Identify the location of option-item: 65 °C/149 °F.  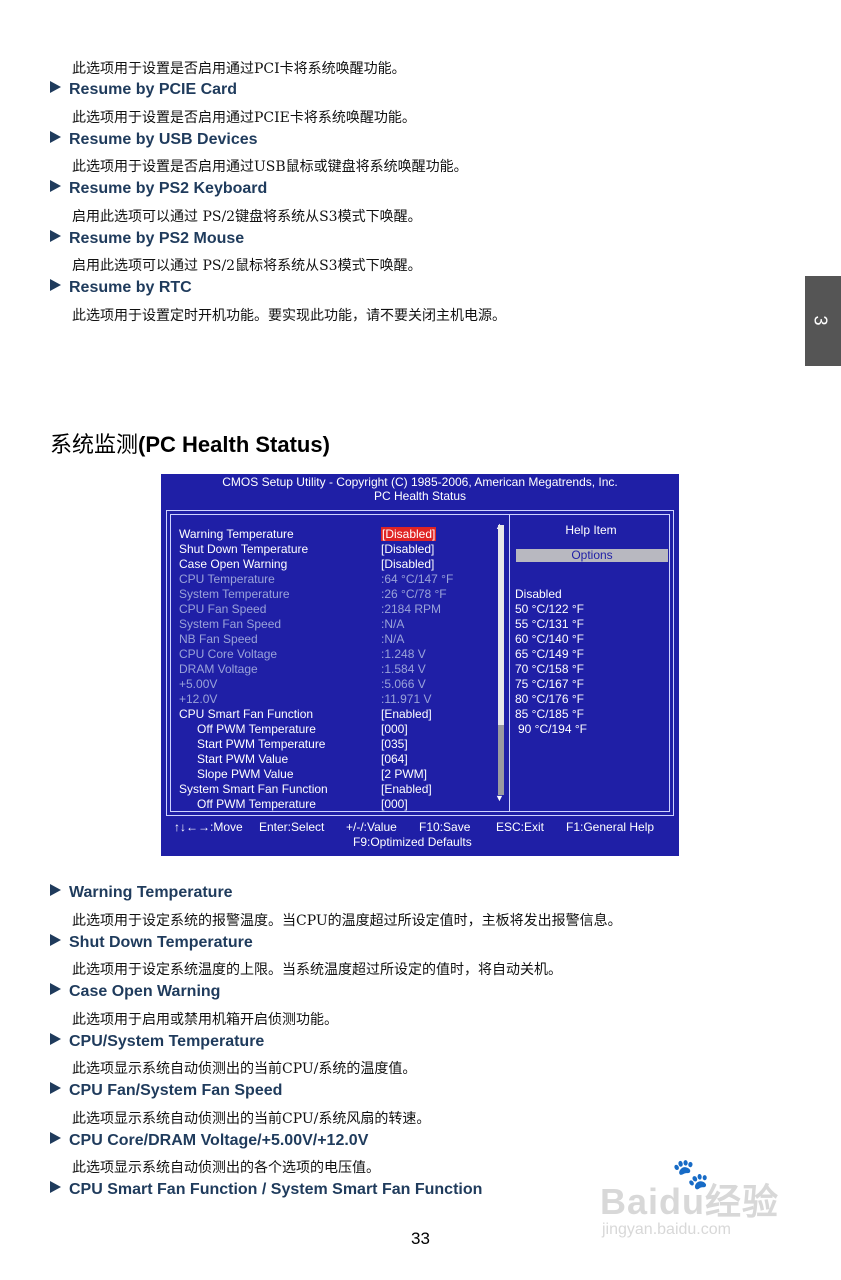
(549, 654).